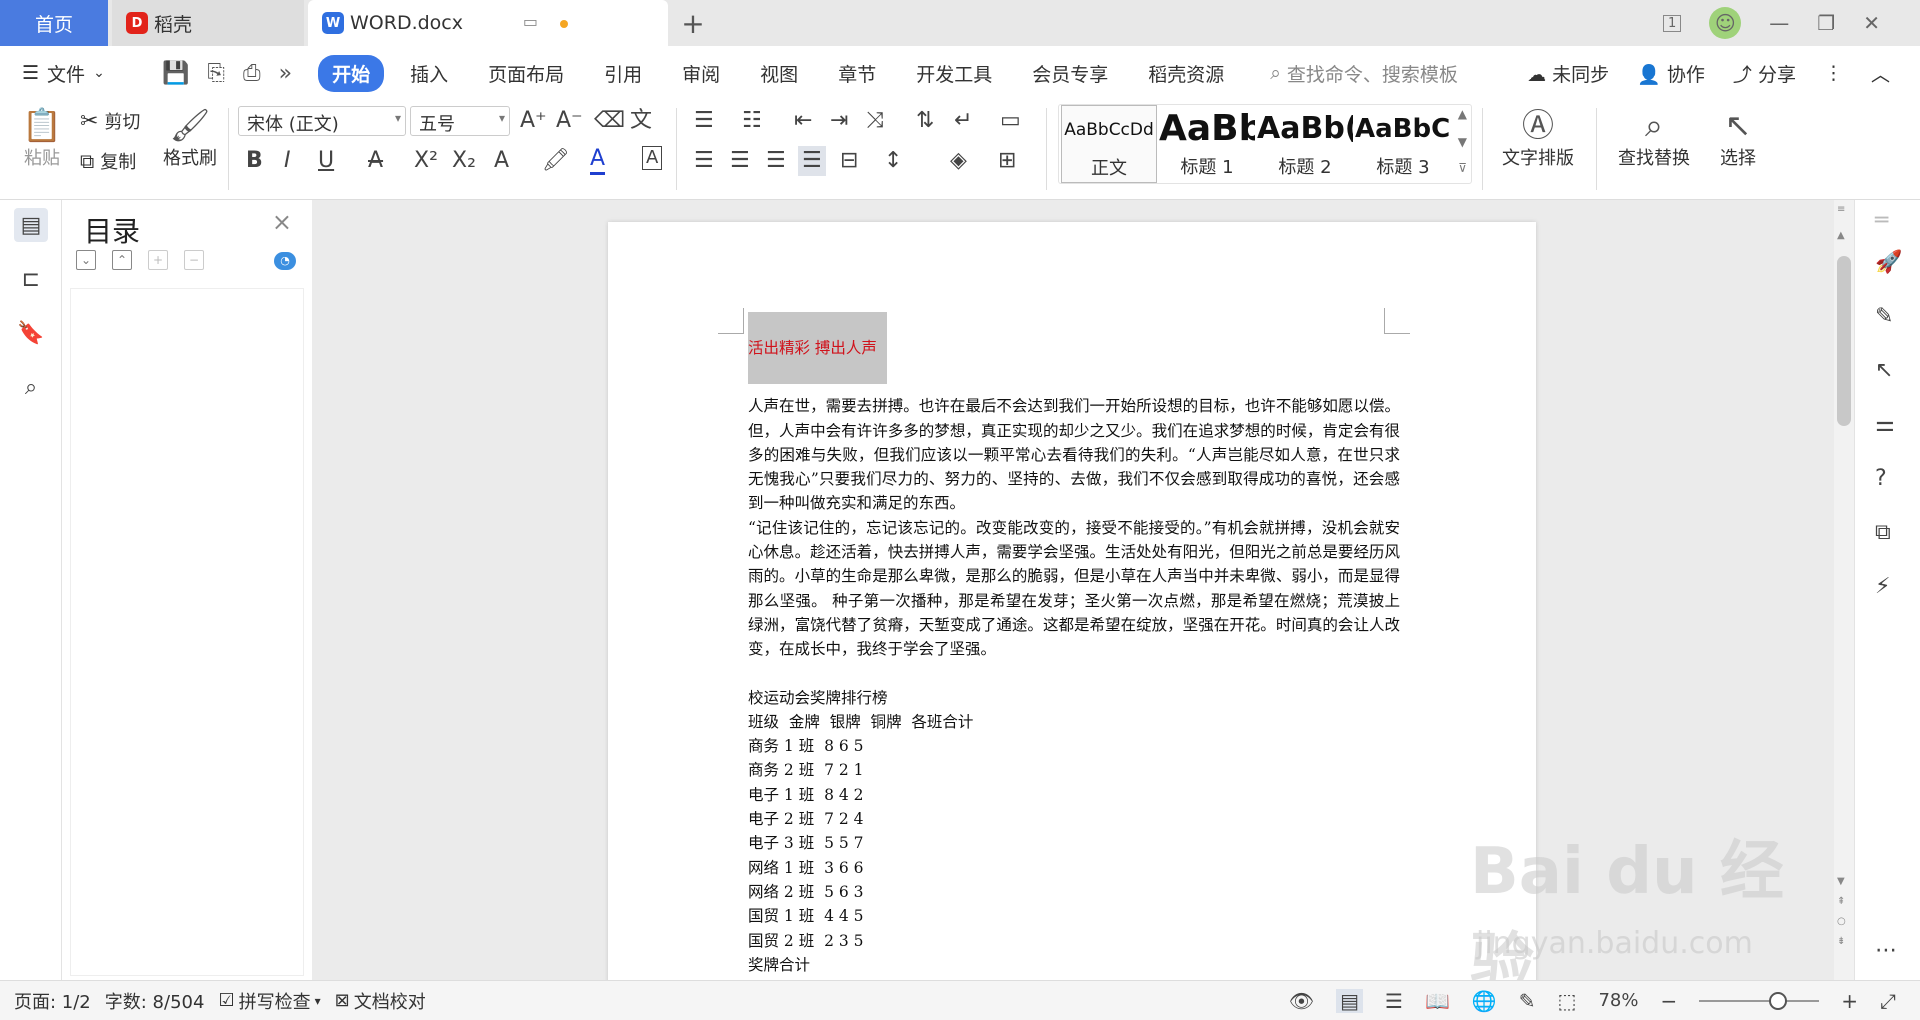 The image size is (1920, 1020). I want to click on style-scroll-down-icon: ▼, so click(1462, 142).